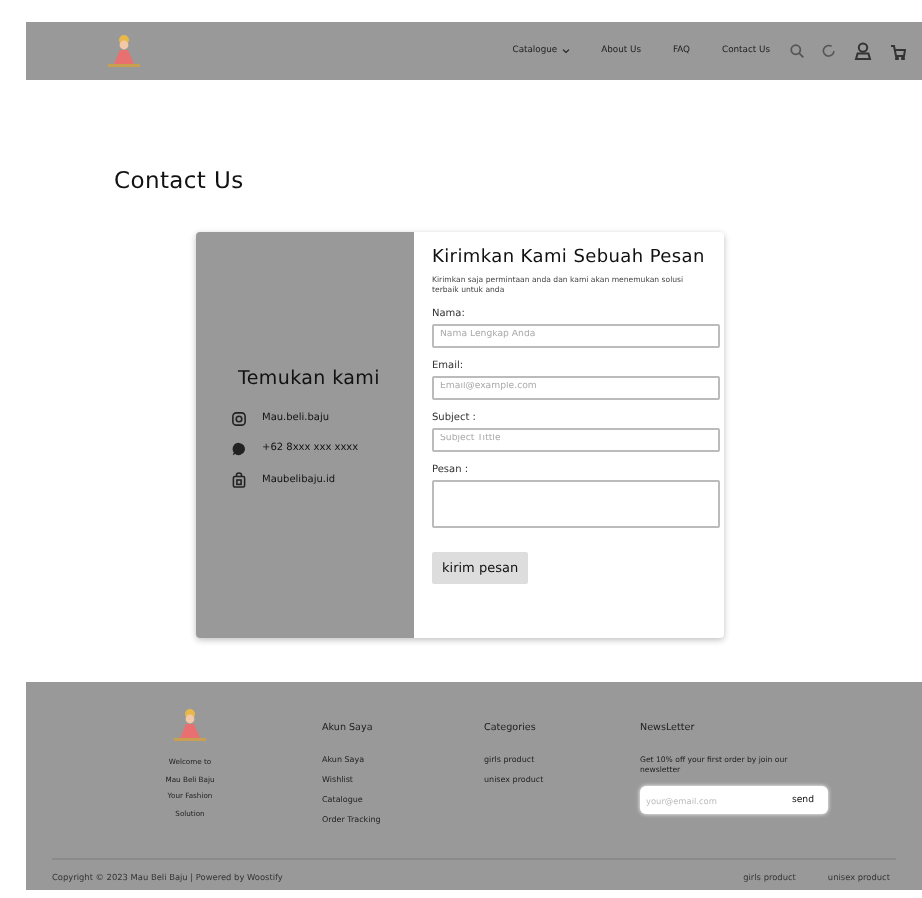 The height and width of the screenshot is (898, 922). I want to click on bag-icon, so click(239, 479).